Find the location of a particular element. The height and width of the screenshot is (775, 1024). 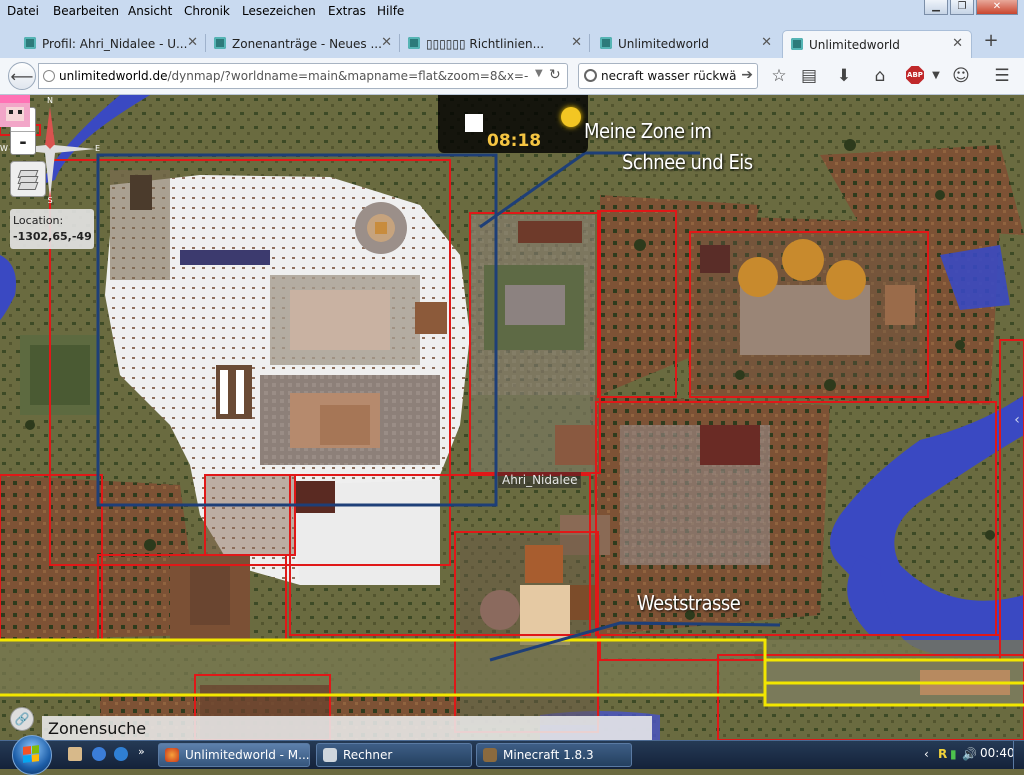

maximize-button: ❐ is located at coordinates (962, 7).